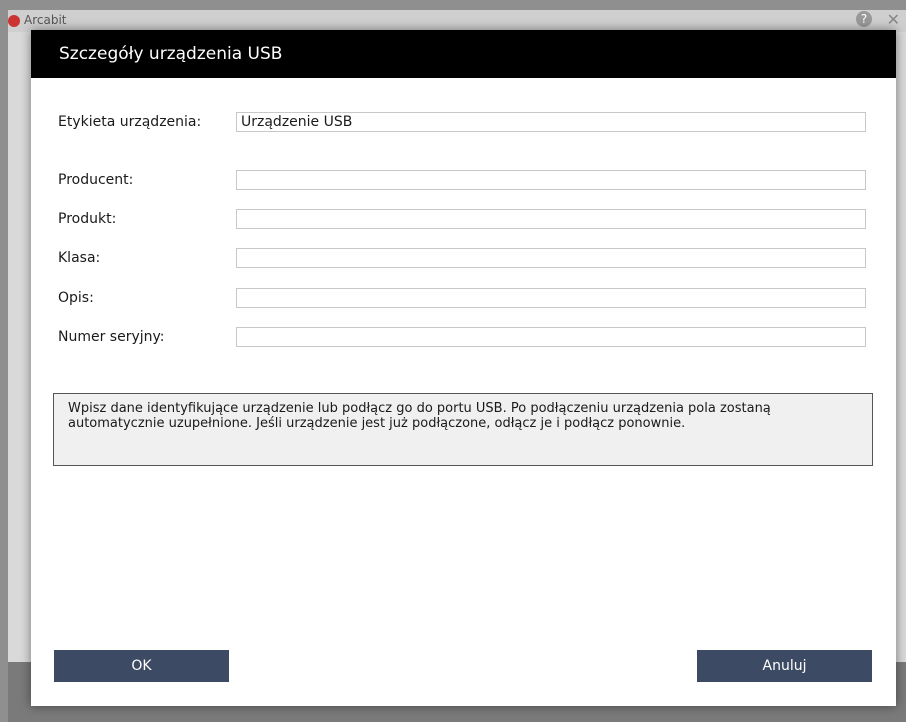  I want to click on device-label-input, so click(551, 122).